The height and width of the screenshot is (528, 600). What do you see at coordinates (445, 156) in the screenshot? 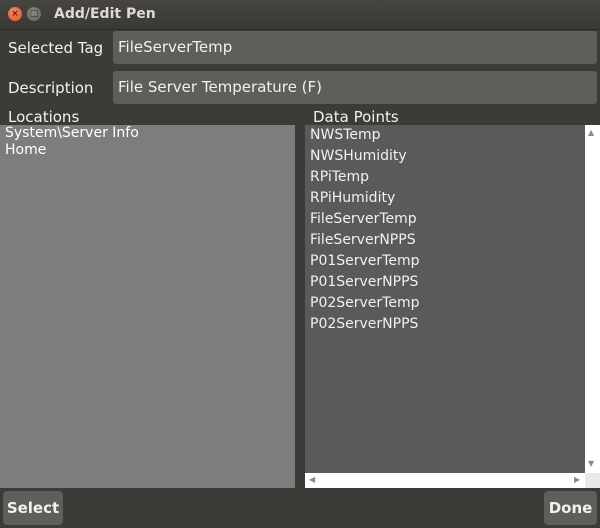
I see `data-point-item: NWSHumidity` at bounding box center [445, 156].